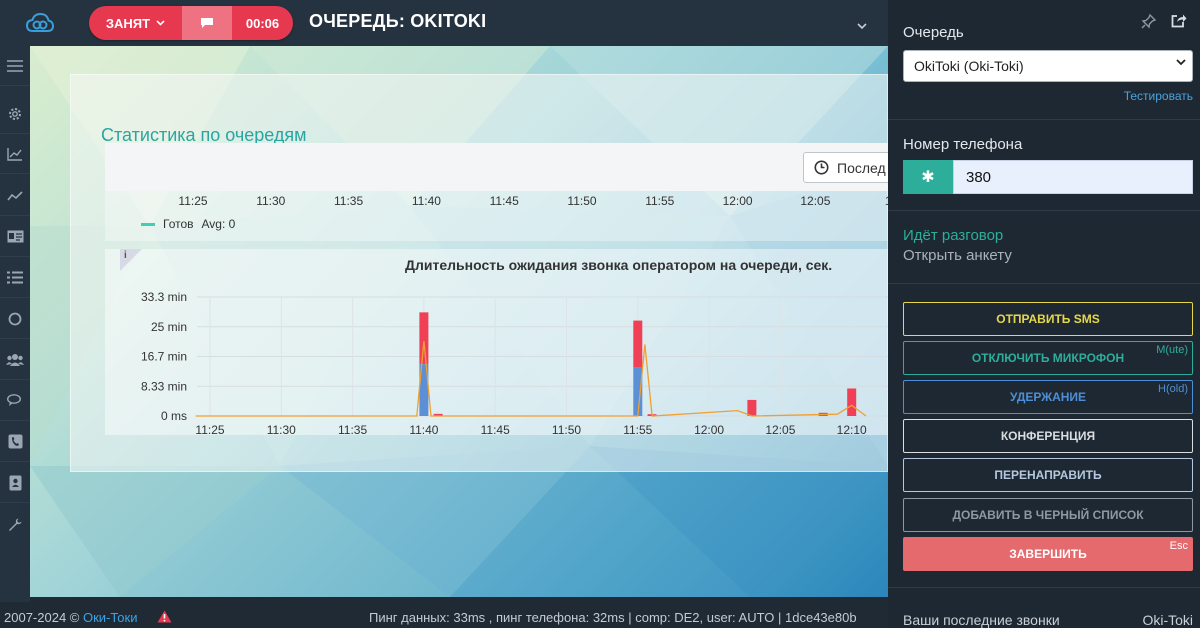 The height and width of the screenshot is (628, 1200). I want to click on status-label: ЗАНЯТ, so click(128, 23).